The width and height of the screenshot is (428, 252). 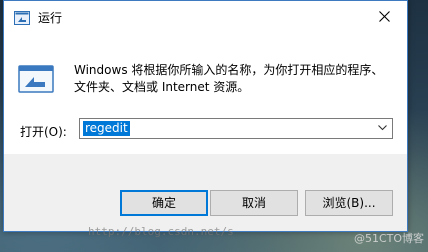 What do you see at coordinates (106, 128) in the screenshot?
I see `open-input-value: regedit` at bounding box center [106, 128].